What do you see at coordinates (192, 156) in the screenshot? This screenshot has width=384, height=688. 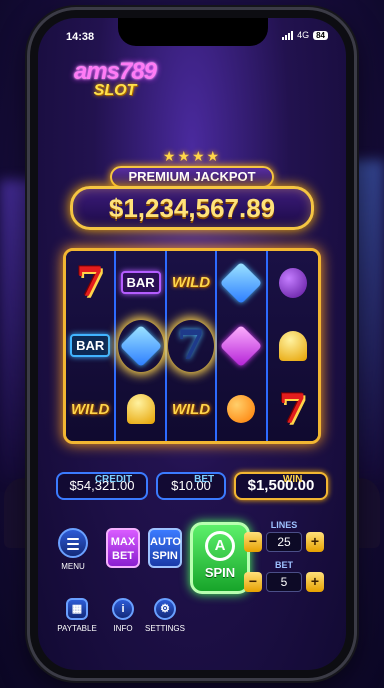 I see `star-icons: ★★★★` at bounding box center [192, 156].